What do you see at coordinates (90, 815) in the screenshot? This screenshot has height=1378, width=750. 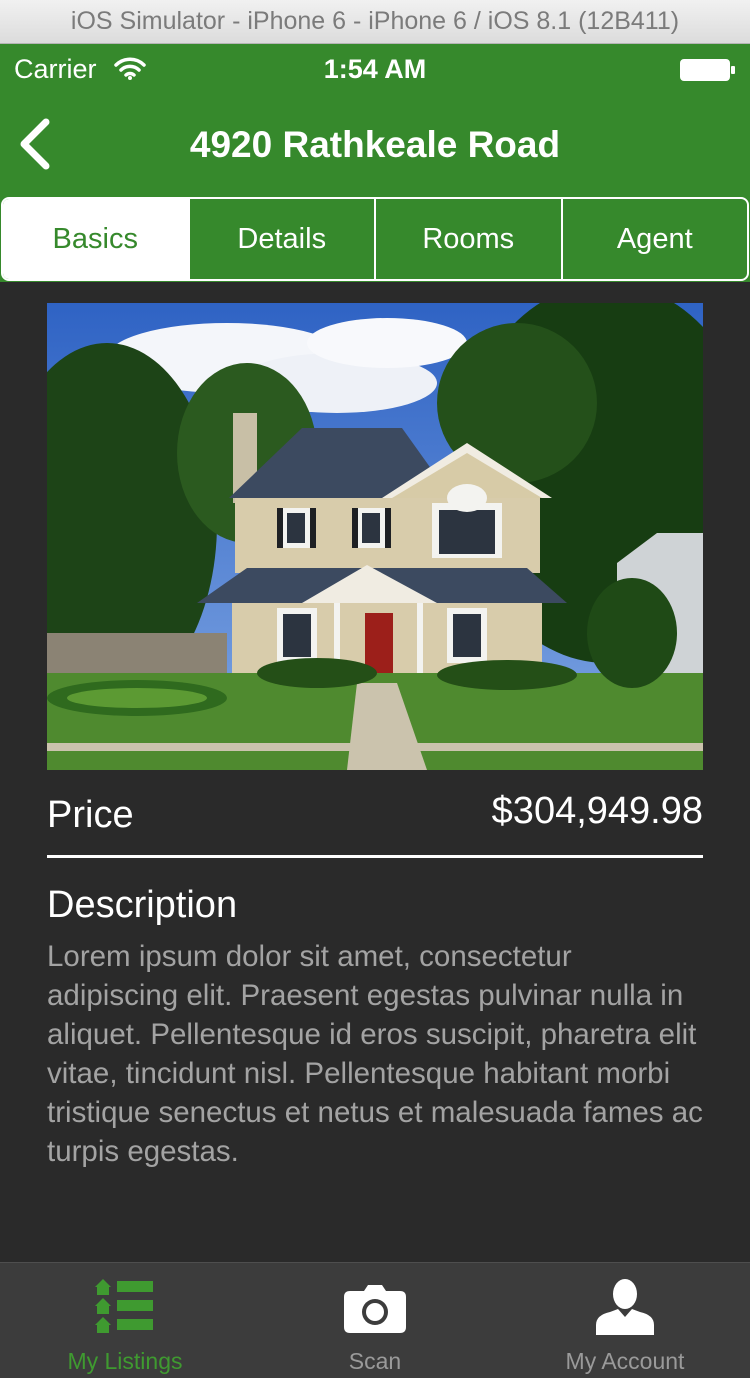 I see `price-label: Price` at bounding box center [90, 815].